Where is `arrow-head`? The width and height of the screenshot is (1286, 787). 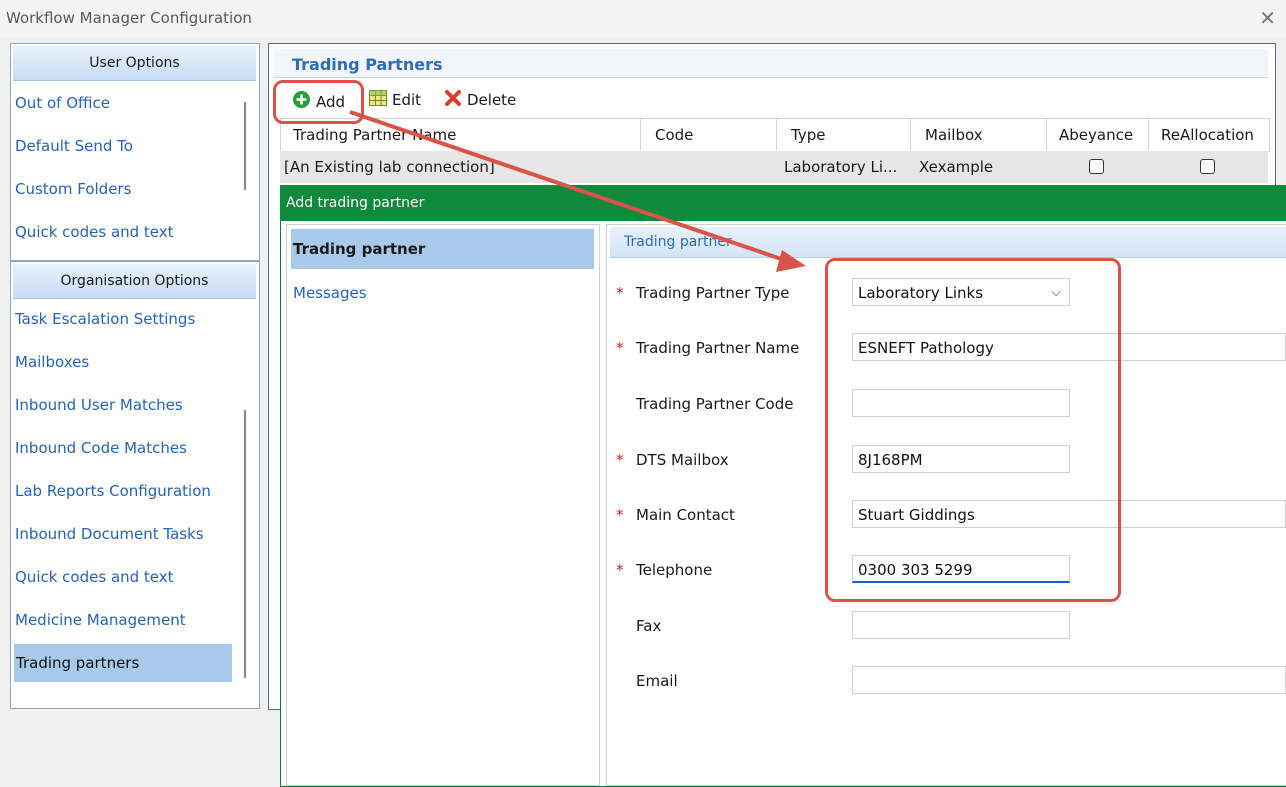 arrow-head is located at coordinates (791, 261).